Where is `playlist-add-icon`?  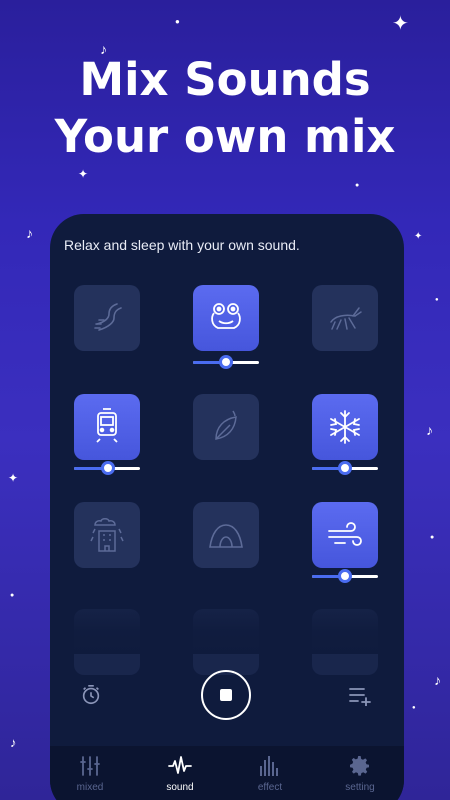
playlist-add-icon is located at coordinates (360, 695).